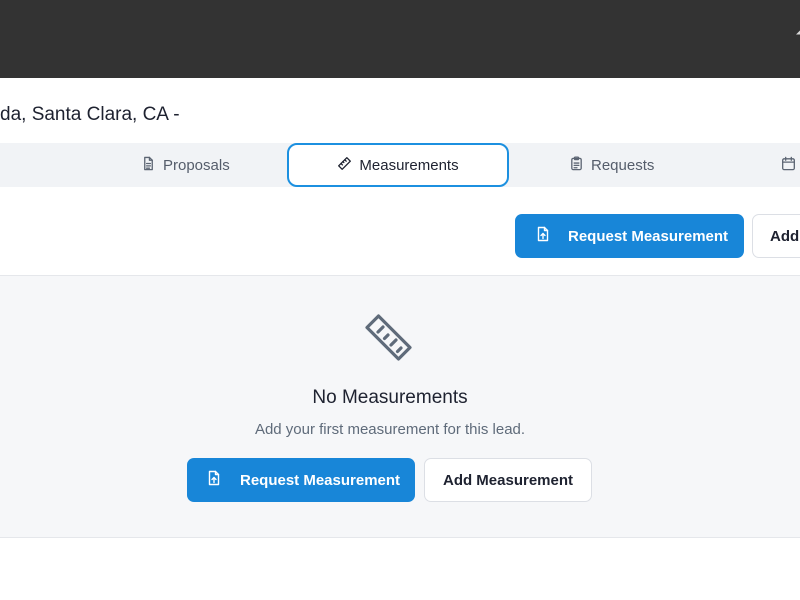 The width and height of the screenshot is (800, 600). I want to click on request-measurement-button: Request Measurement, so click(629, 236).